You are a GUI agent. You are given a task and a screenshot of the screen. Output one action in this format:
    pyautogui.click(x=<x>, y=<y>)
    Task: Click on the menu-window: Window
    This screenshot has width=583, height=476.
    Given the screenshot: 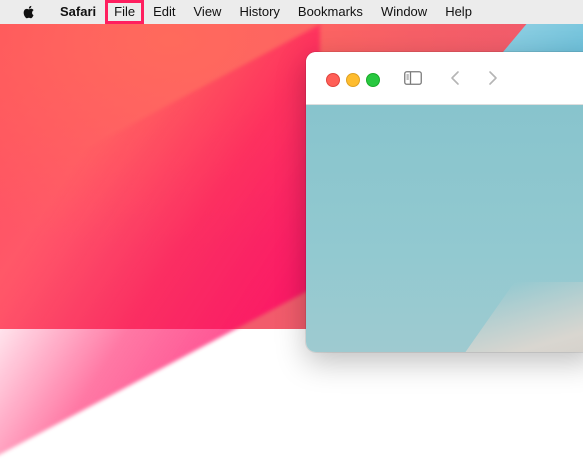 What is the action you would take?
    pyautogui.click(x=404, y=12)
    